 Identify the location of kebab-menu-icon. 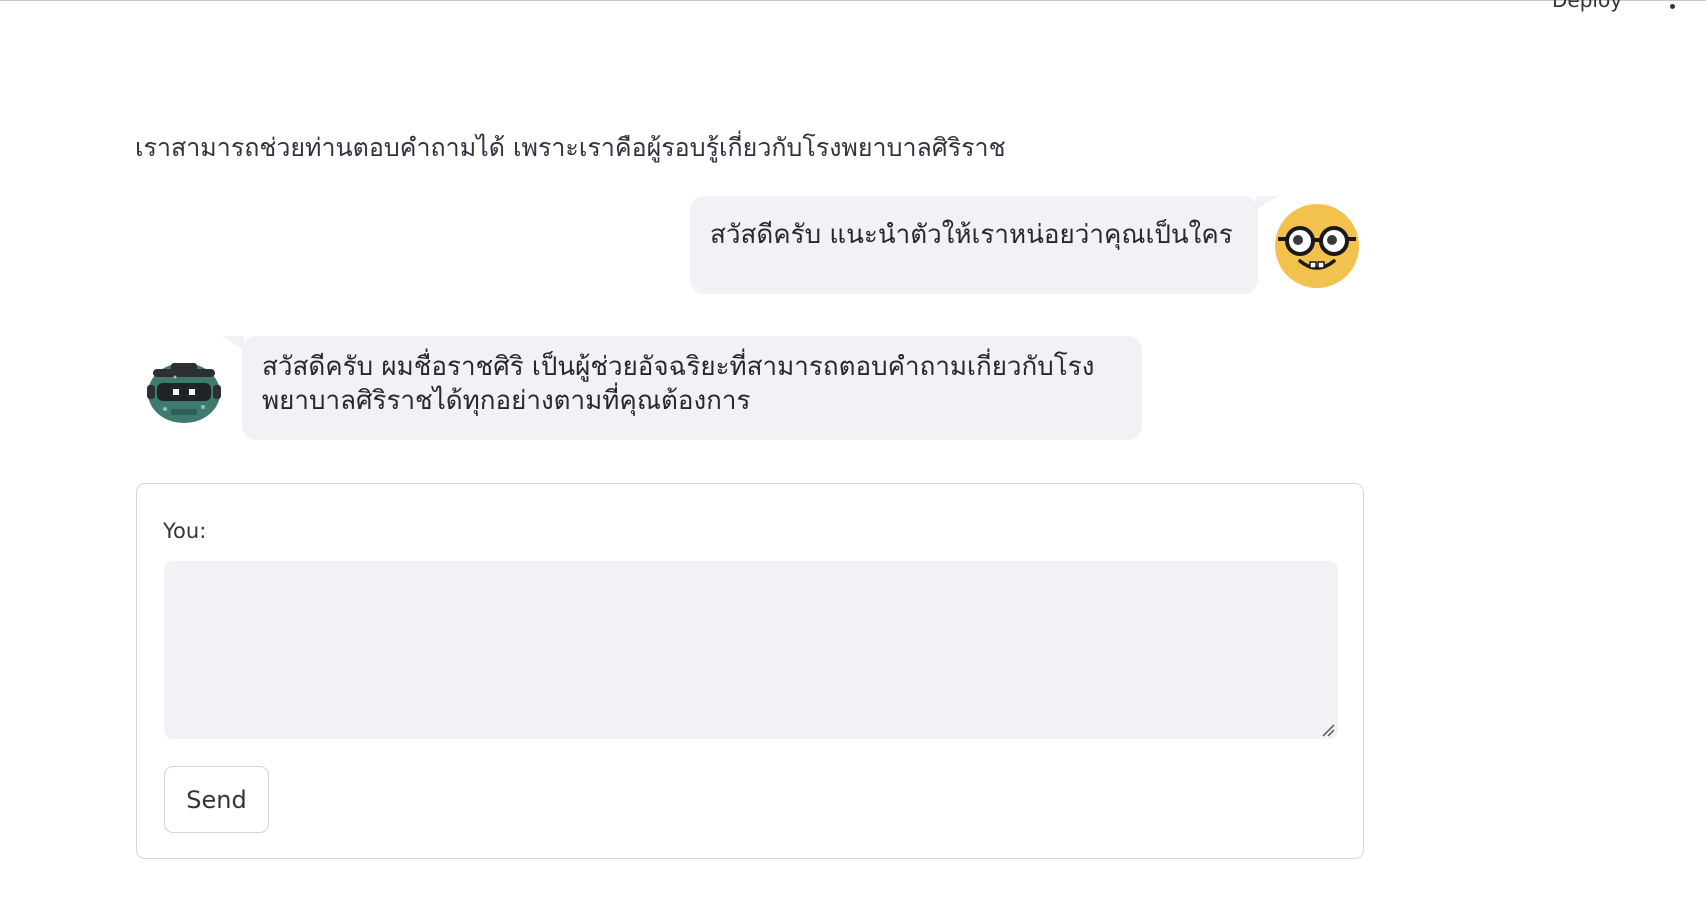
(1672, 6).